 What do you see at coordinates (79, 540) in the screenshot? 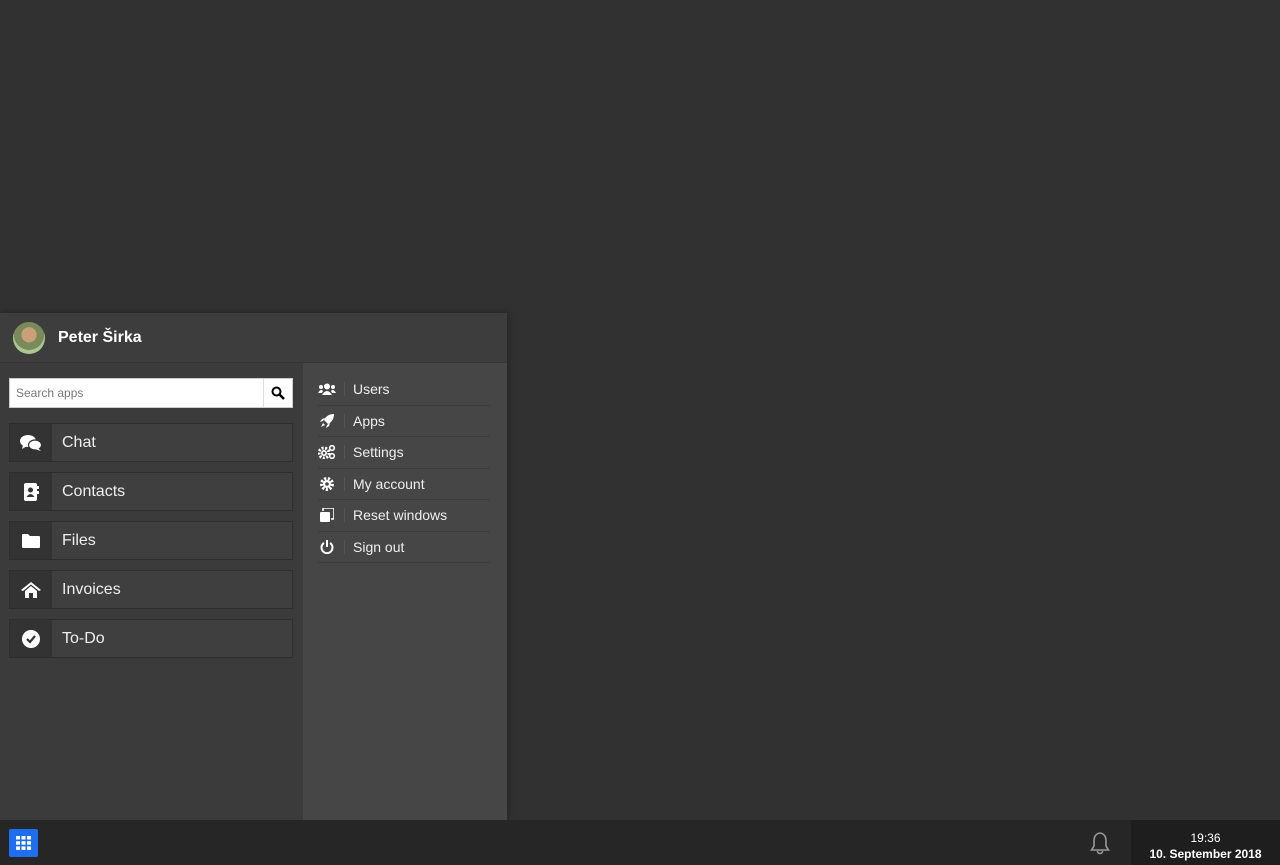
I see `app-label: Files` at bounding box center [79, 540].